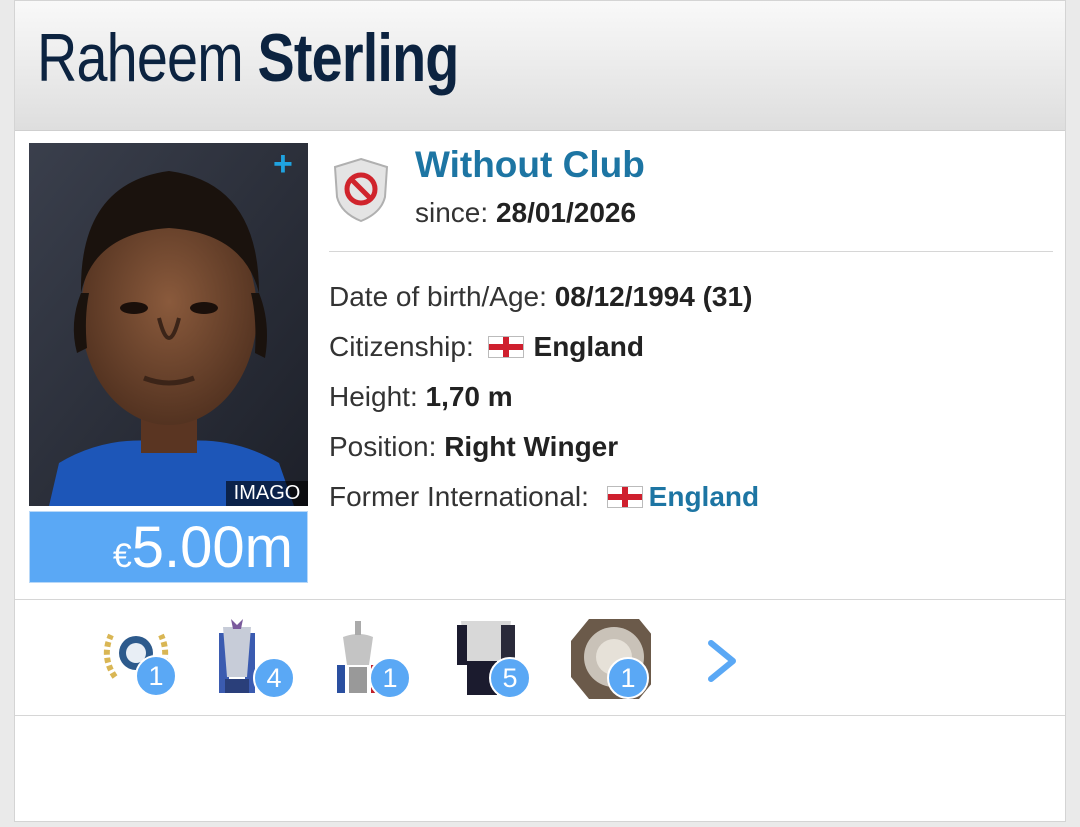 The image size is (1080, 827). I want to click on dob-label: Date of birth/Age:, so click(438, 296).